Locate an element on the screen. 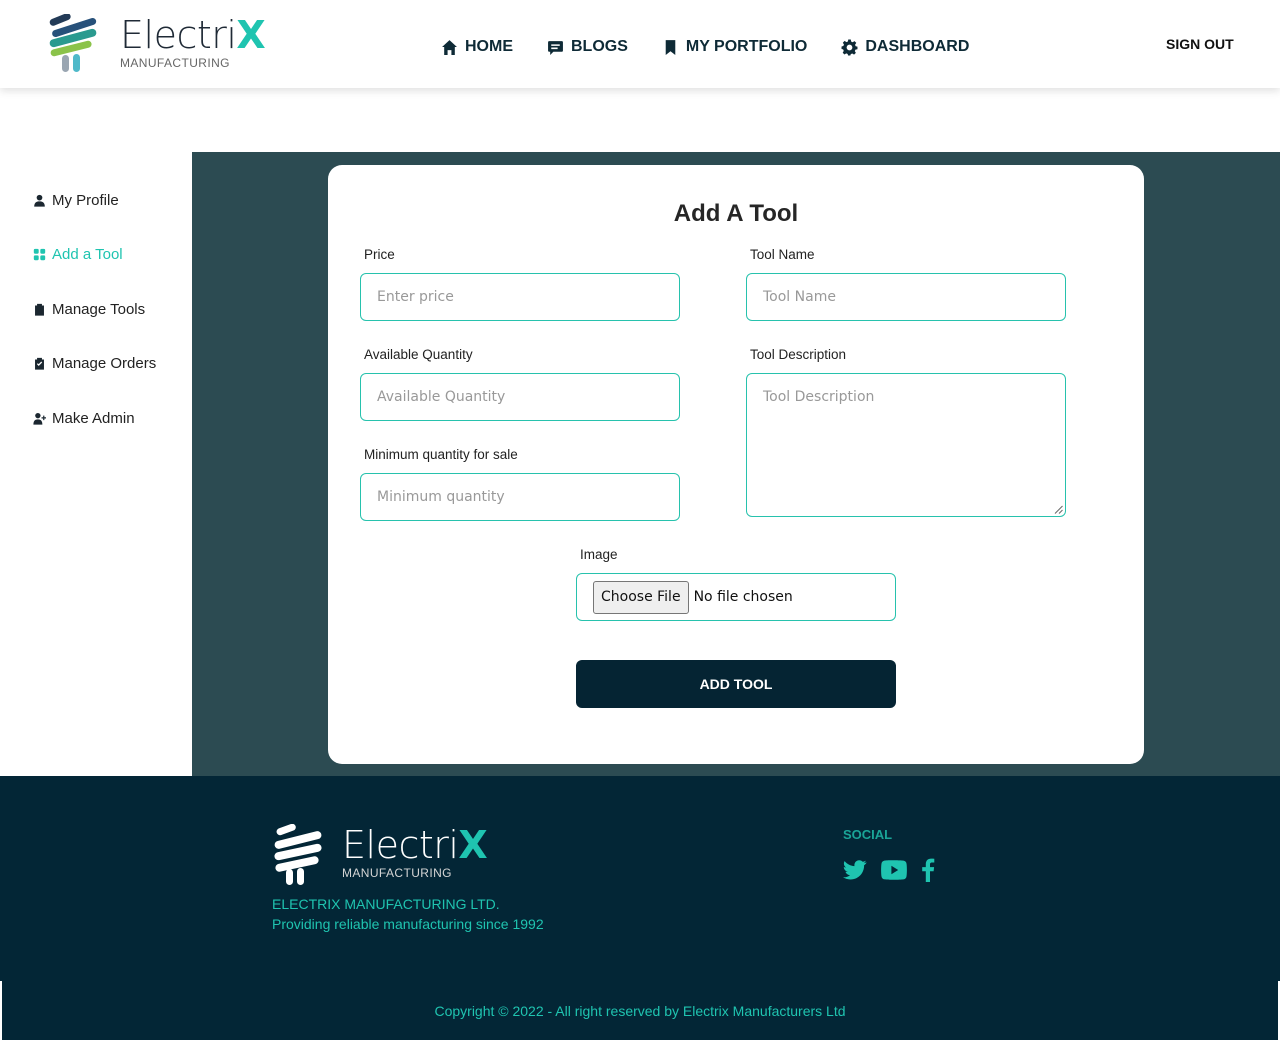 The width and height of the screenshot is (1280, 1040). sidebar-item-label: Manage Tools is located at coordinates (99, 309).